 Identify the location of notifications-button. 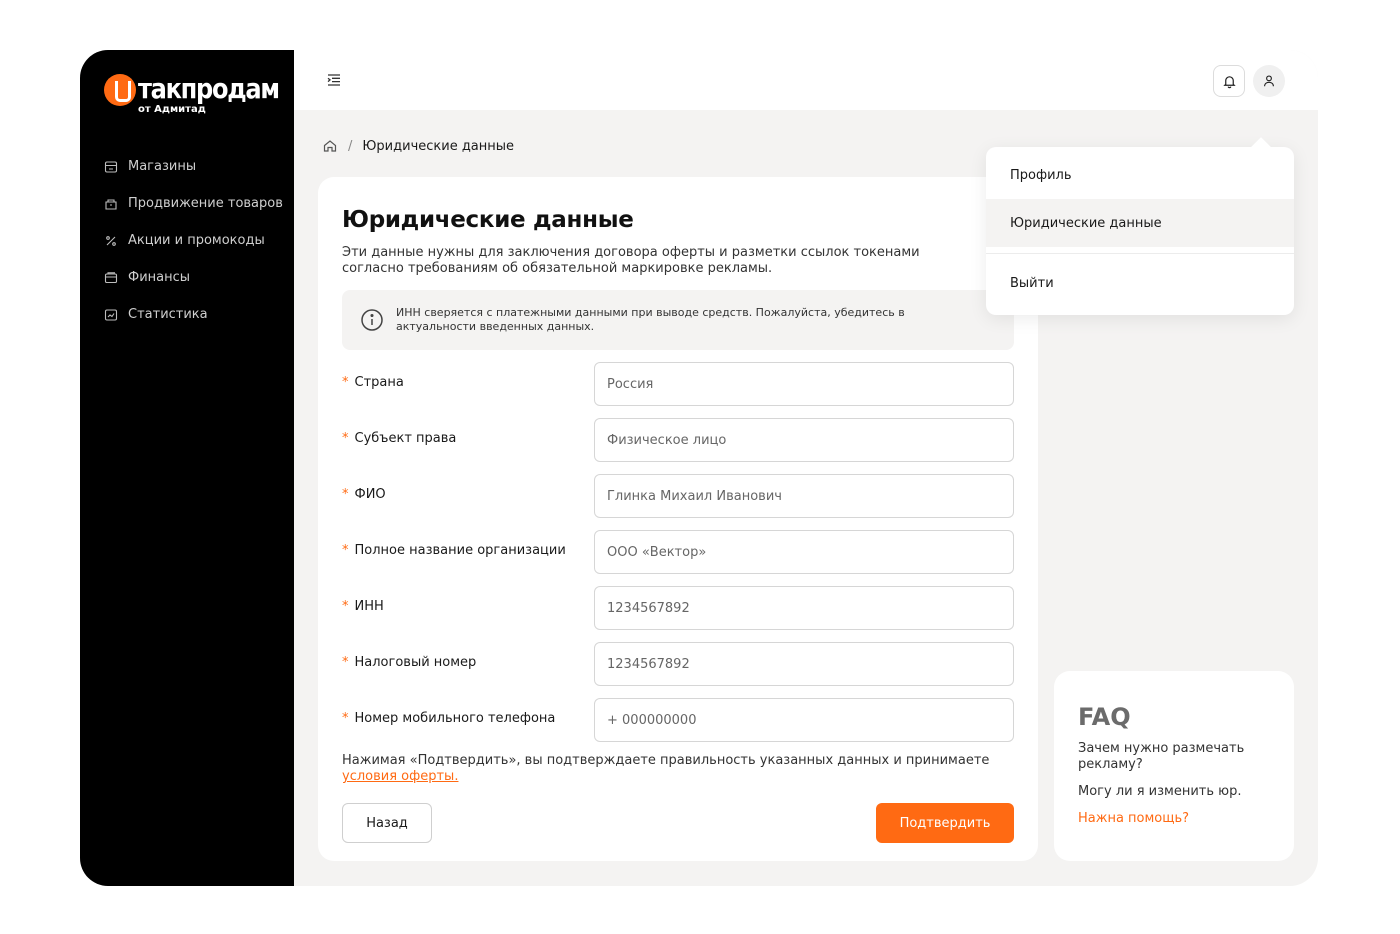
(1229, 81).